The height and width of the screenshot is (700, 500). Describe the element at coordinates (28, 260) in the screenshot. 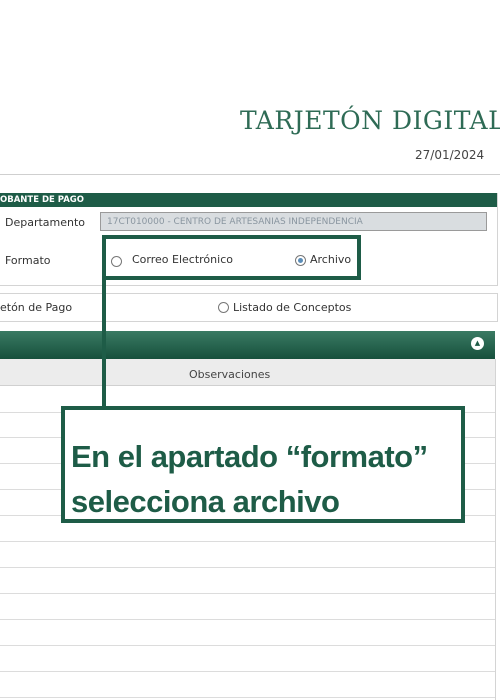

I see `formato-label: Formato` at that location.